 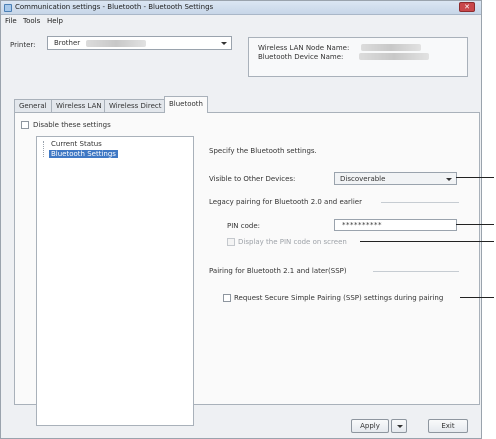 I want to click on disable-settings-checkbox, so click(x=25, y=125).